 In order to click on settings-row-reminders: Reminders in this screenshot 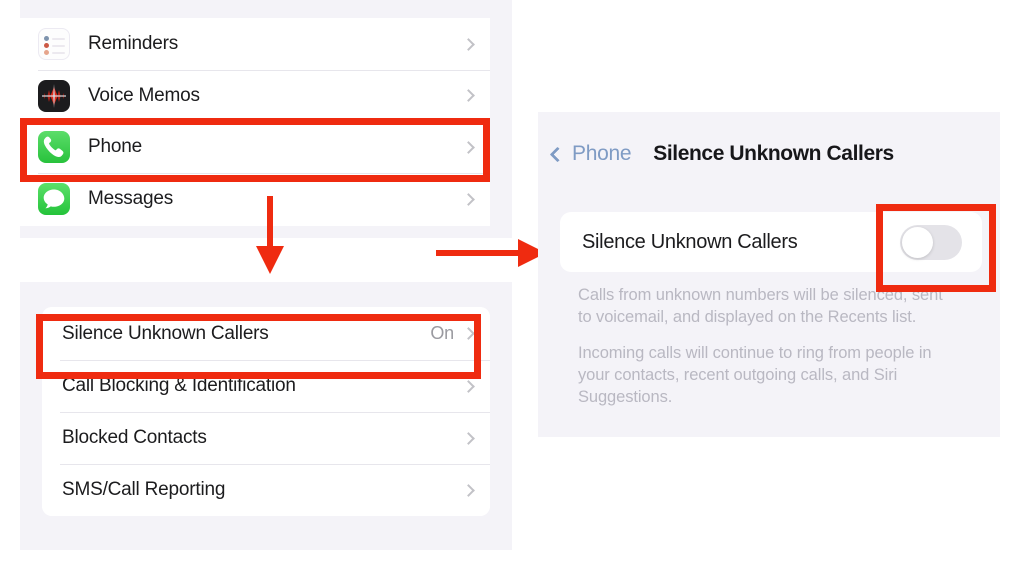, I will do `click(255, 44)`.